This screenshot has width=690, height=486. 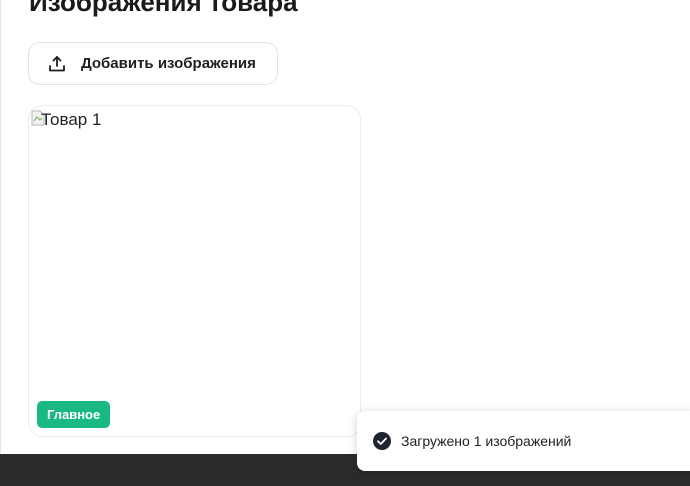 I want to click on check-circle-icon, so click(x=382, y=441).